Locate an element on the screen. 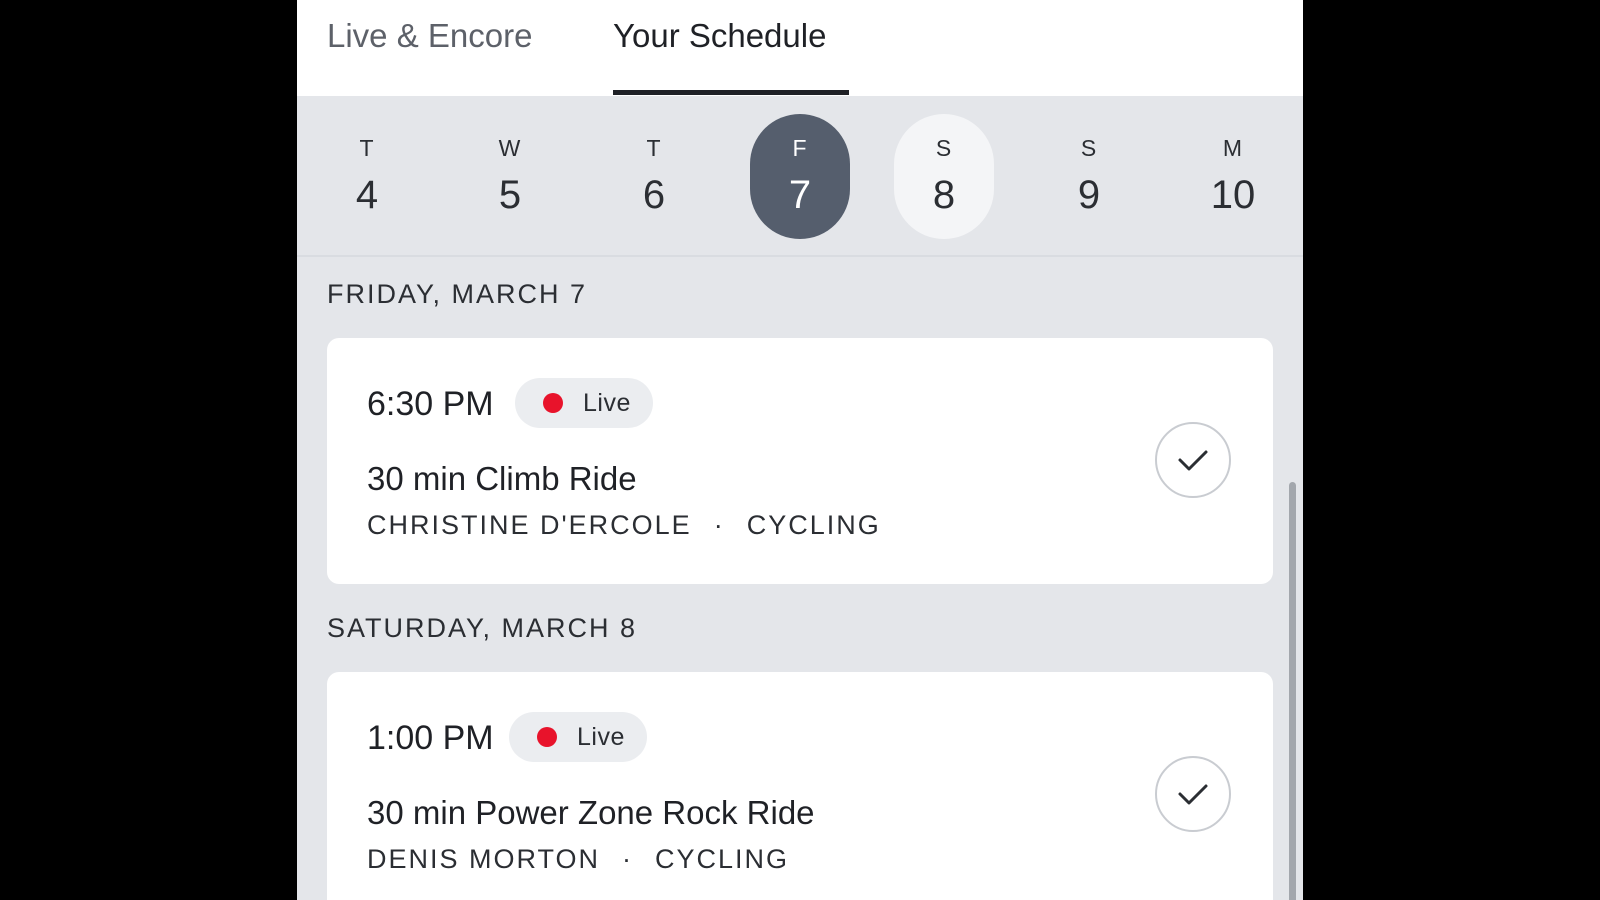 This screenshot has width=1600, height=900. day-item: T 4 is located at coordinates (367, 176).